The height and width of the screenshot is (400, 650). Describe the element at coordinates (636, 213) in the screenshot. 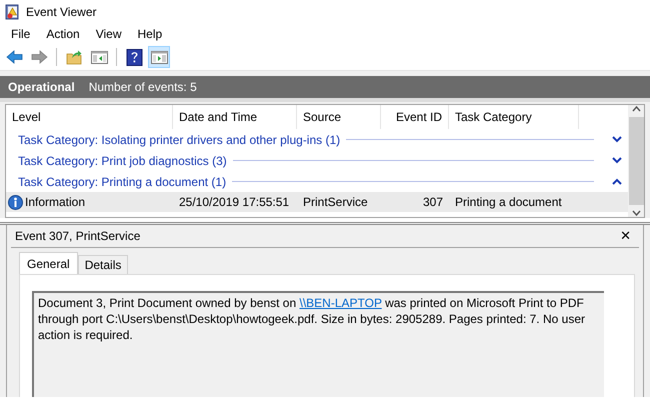

I see `scroll-down-icon` at that location.